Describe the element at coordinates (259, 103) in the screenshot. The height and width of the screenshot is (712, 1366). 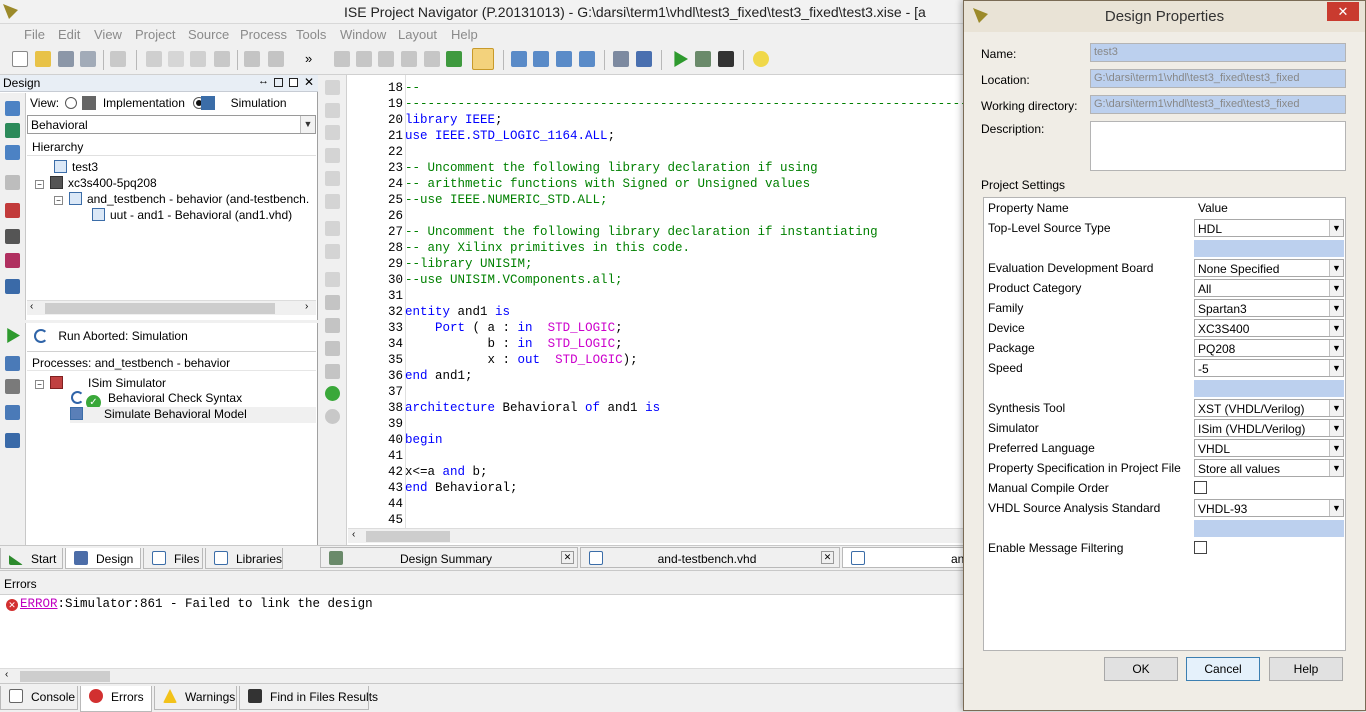
I see `simulation-label: Simulation` at that location.